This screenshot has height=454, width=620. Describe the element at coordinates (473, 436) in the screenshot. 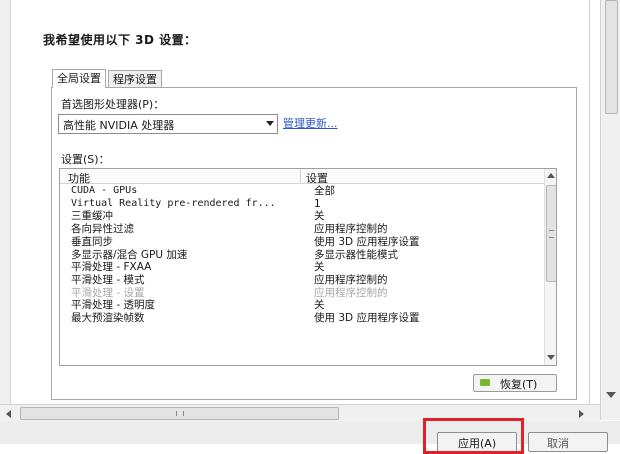

I see `highlight-box` at that location.